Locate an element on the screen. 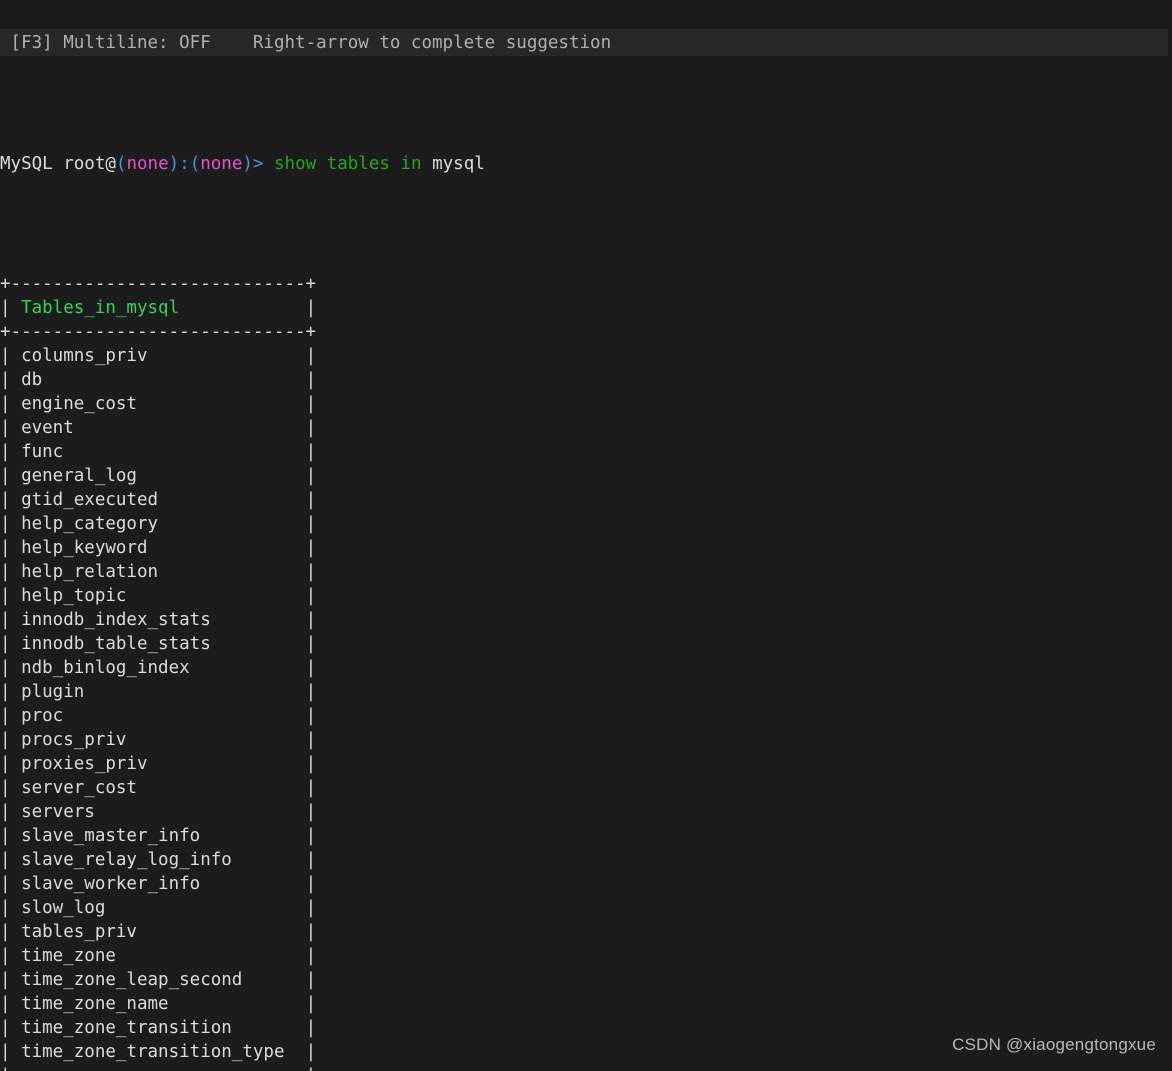 Image resolution: width=1172 pixels, height=1071 pixels. table-cell-table-name: help_keyword is located at coordinates (163, 548).